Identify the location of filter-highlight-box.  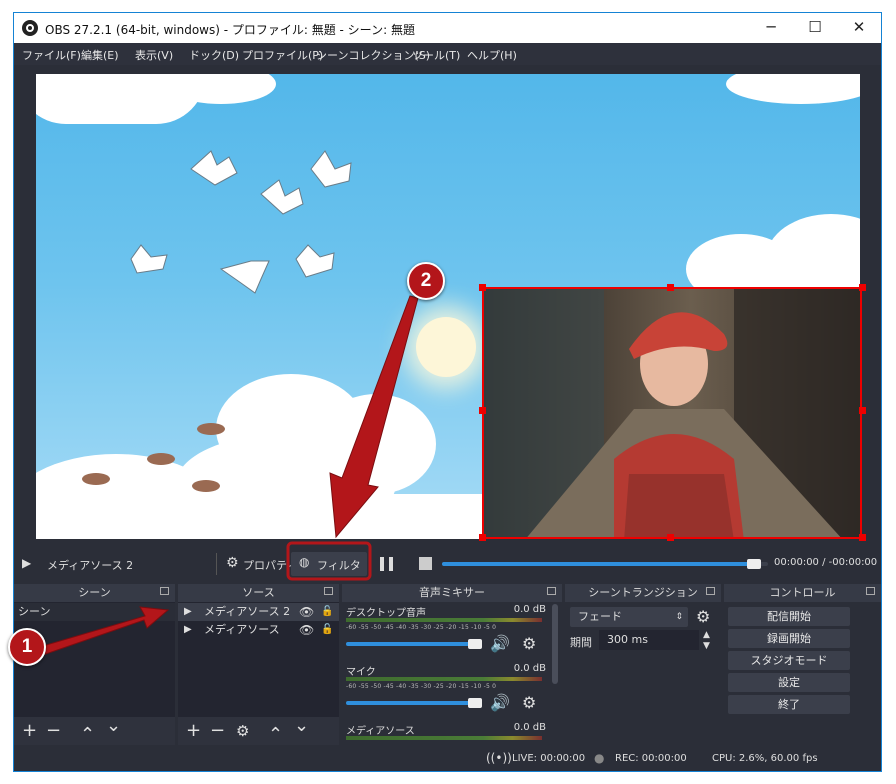
(329, 561).